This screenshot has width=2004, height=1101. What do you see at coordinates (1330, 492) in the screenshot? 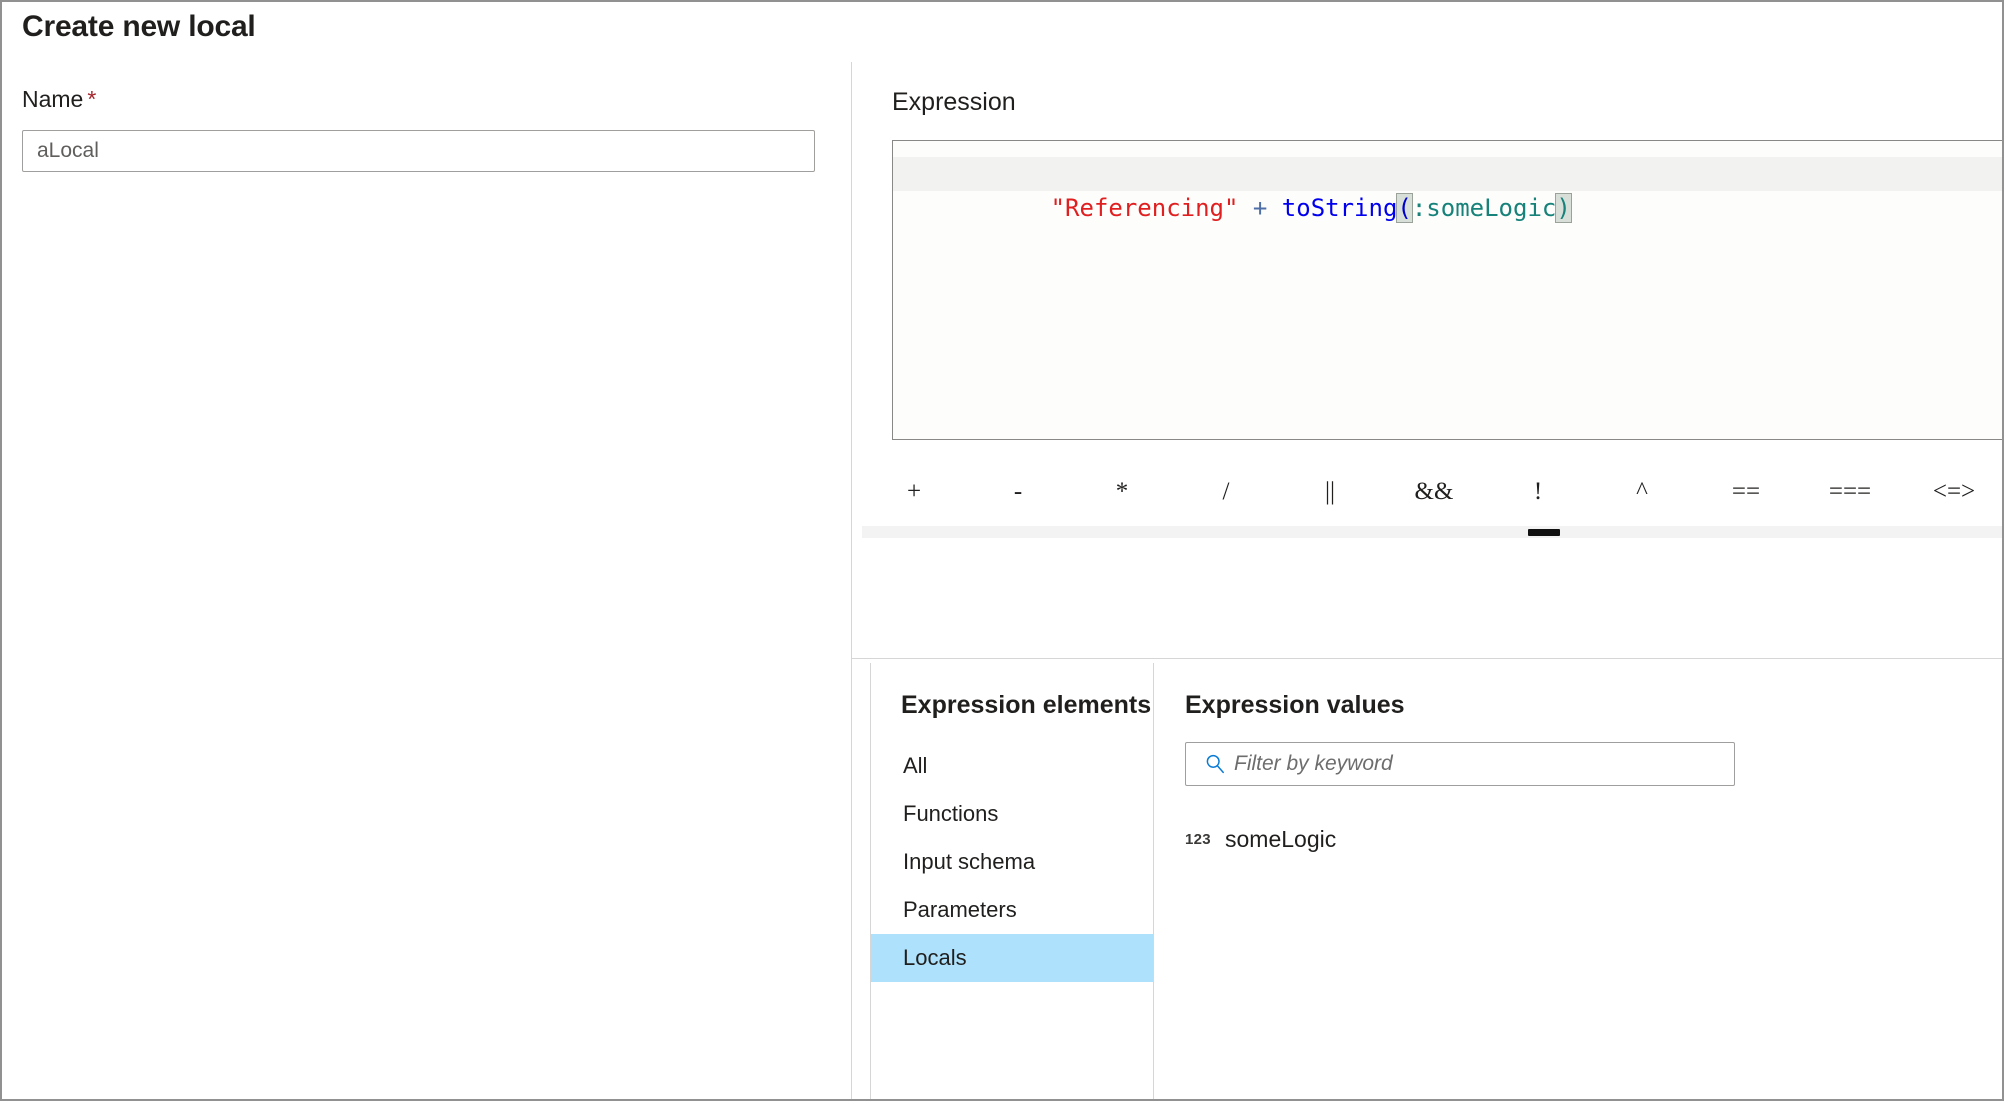
I see `operator-button-logical-or: ||` at bounding box center [1330, 492].